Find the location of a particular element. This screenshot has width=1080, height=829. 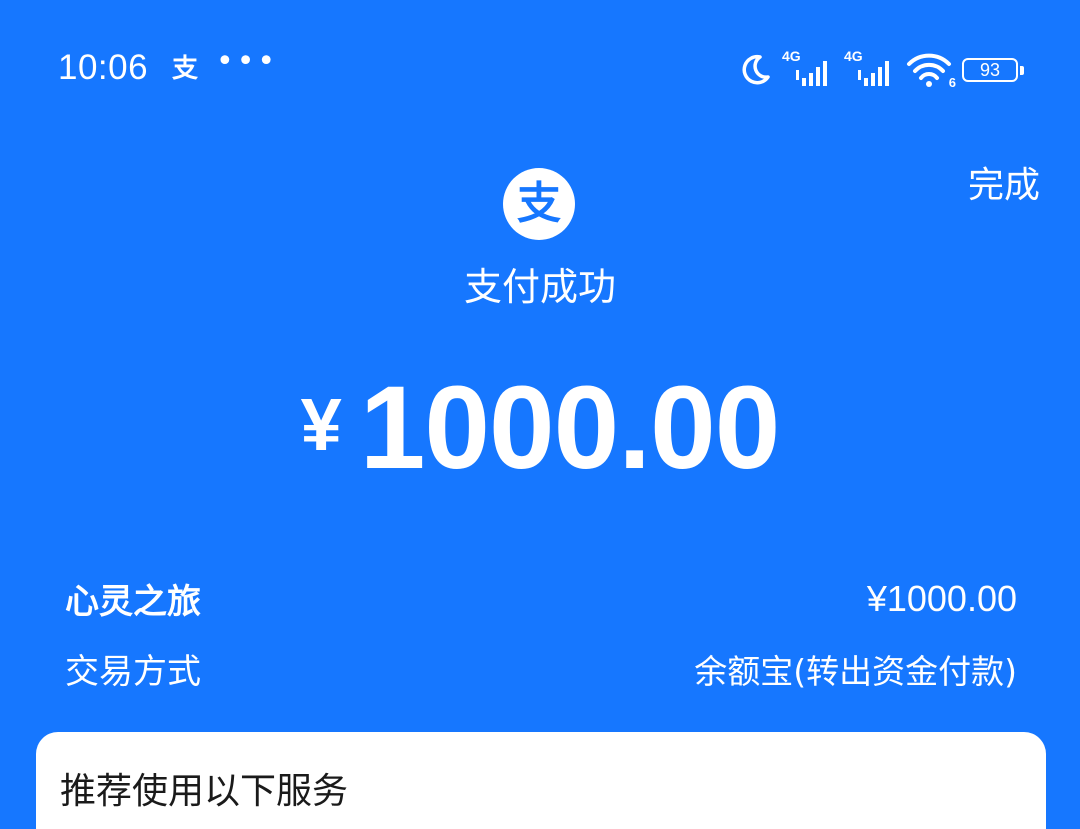

battery-icon: 93 is located at coordinates (993, 70).